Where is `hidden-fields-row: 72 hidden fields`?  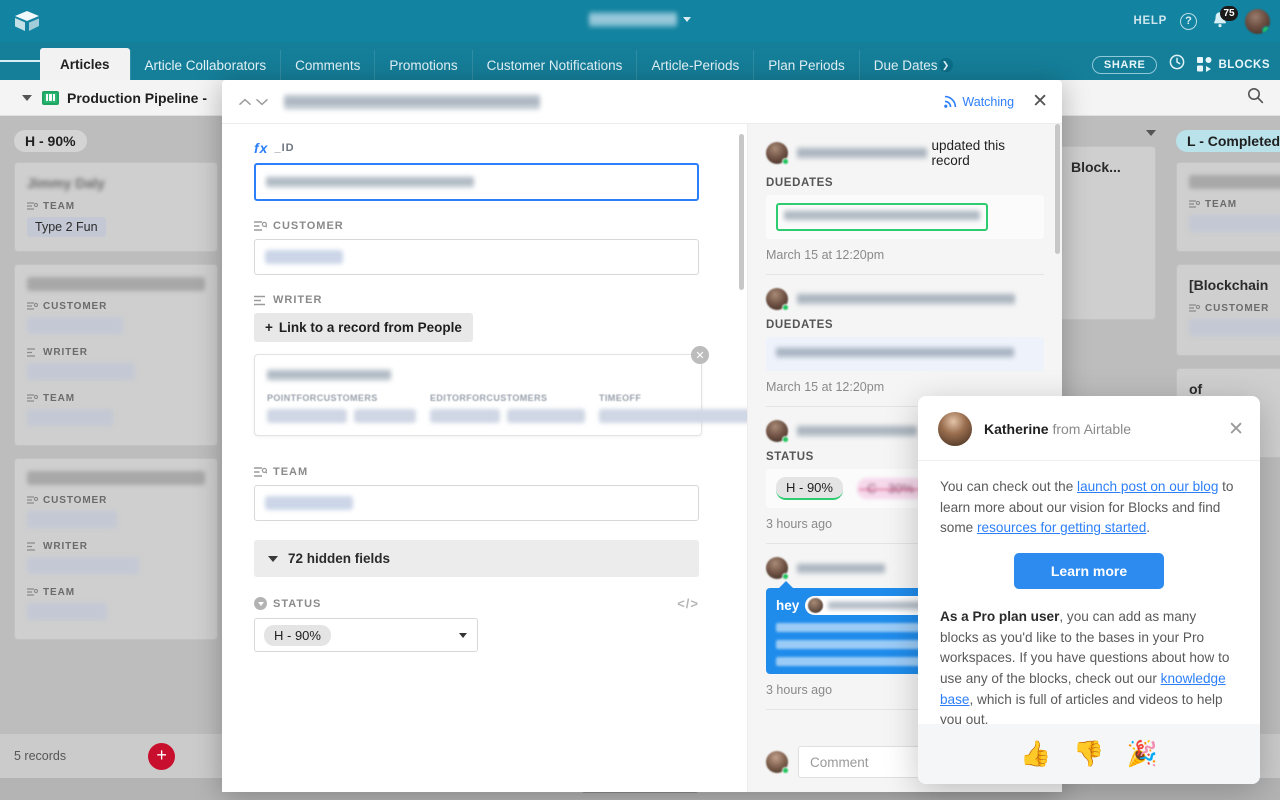
hidden-fields-row: 72 hidden fields is located at coordinates (488, 558).